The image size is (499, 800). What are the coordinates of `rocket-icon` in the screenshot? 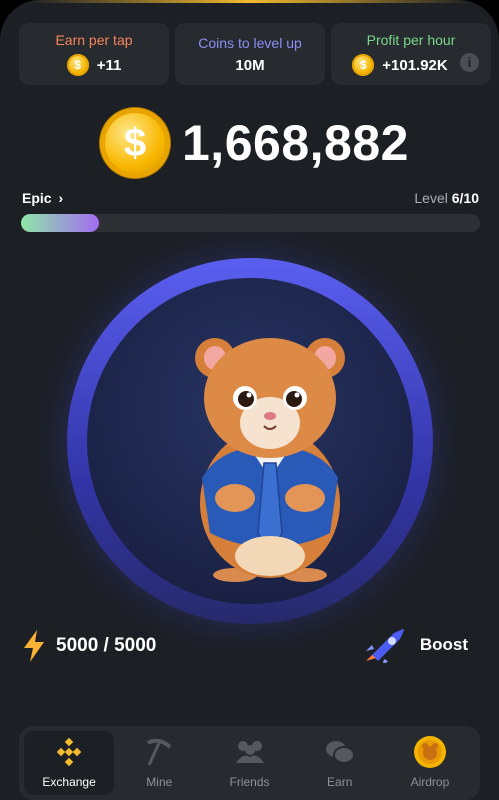 It's located at (384, 646).